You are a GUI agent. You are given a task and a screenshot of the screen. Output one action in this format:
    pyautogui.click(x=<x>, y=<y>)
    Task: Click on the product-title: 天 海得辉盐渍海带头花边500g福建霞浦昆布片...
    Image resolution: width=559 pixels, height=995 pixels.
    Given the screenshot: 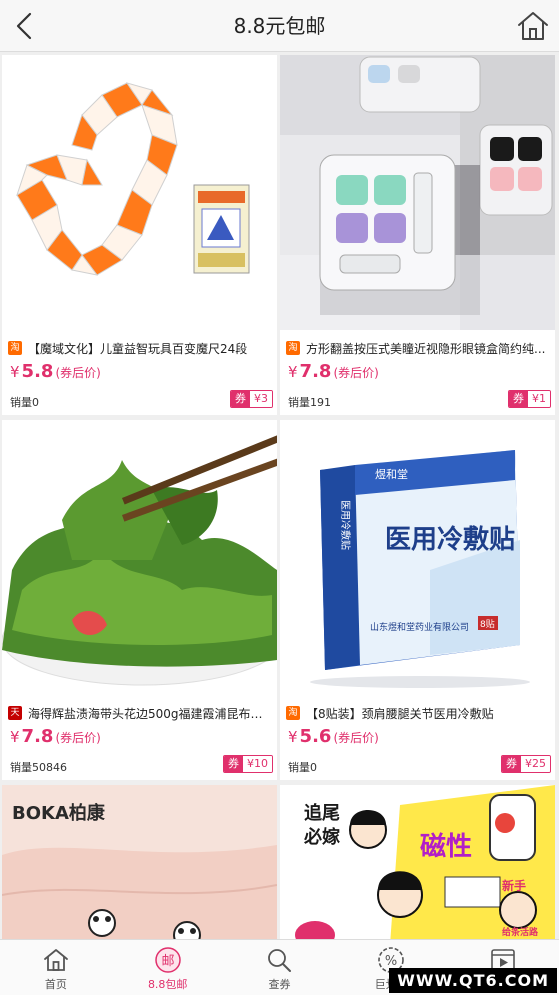 What is the action you would take?
    pyautogui.click(x=139, y=713)
    